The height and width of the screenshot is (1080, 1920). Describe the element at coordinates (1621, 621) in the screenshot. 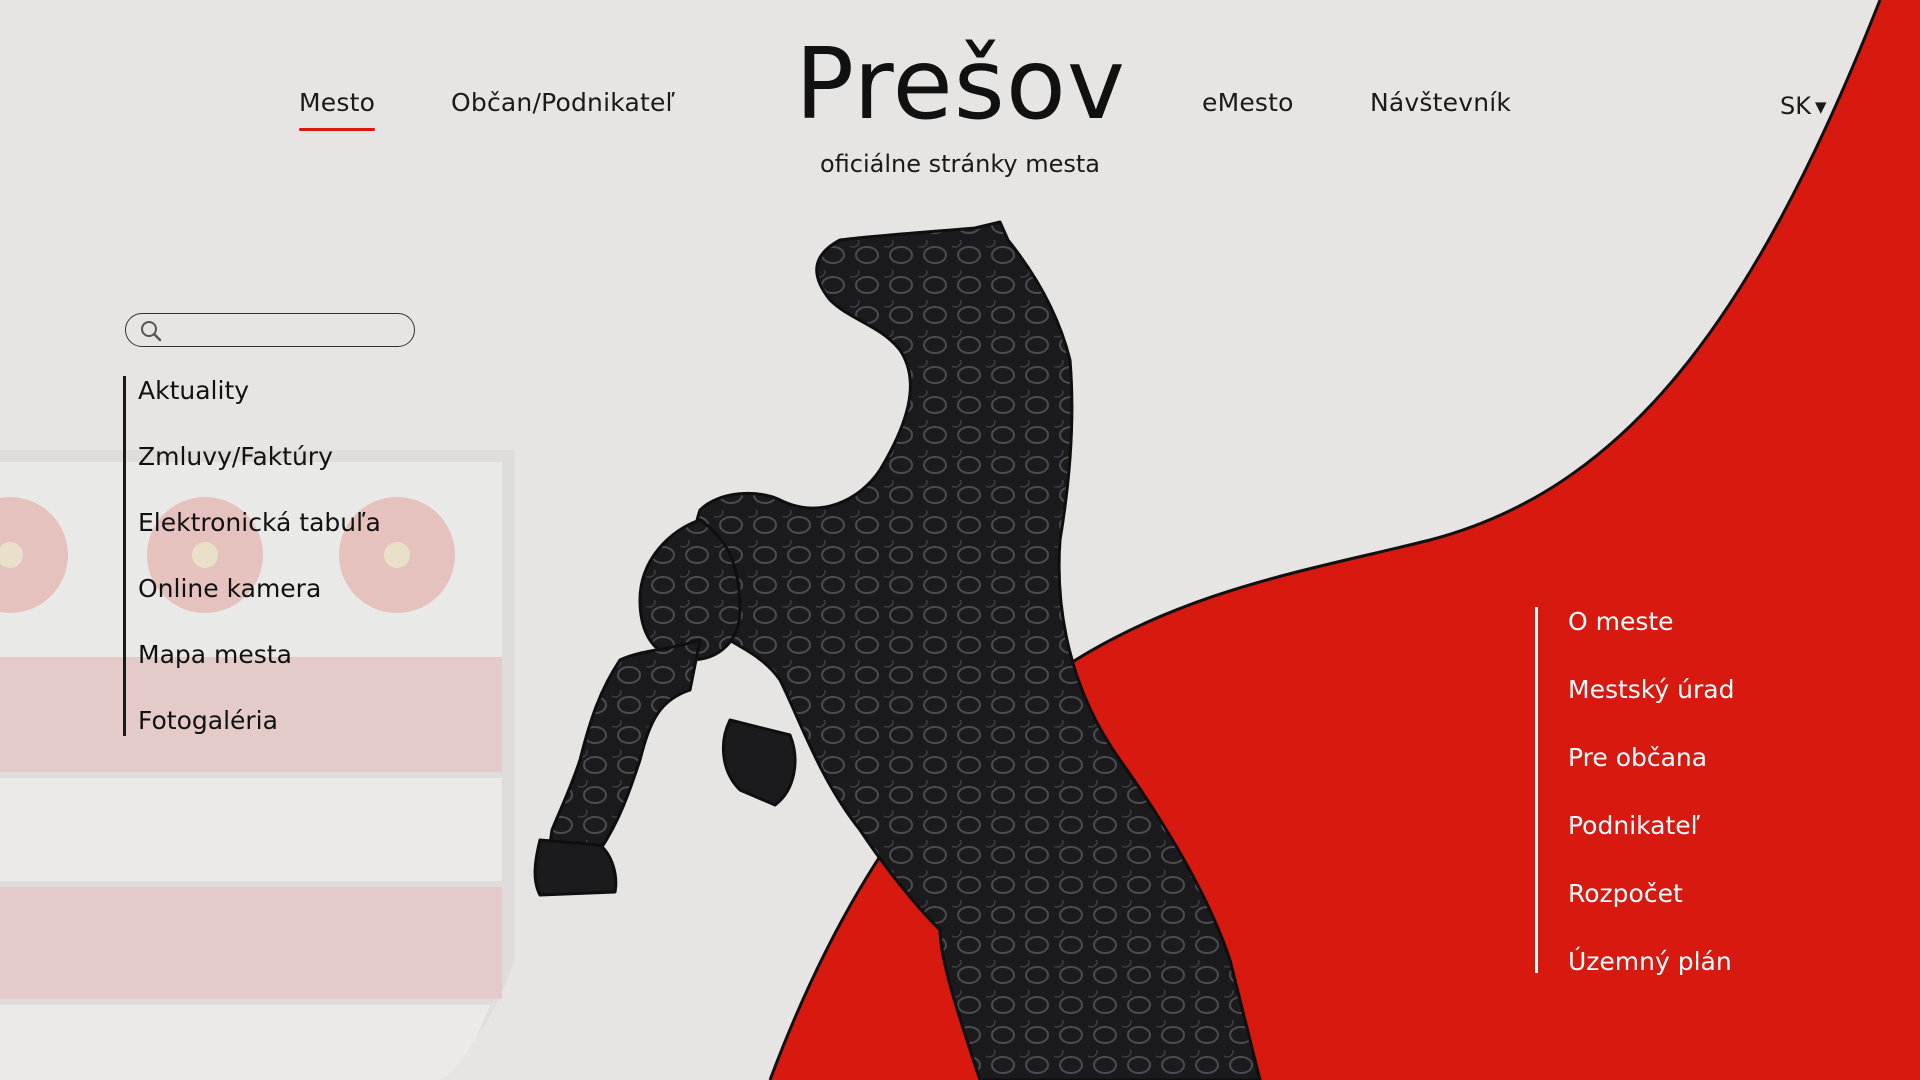

I see `menu-item-o-meste: O meste` at that location.